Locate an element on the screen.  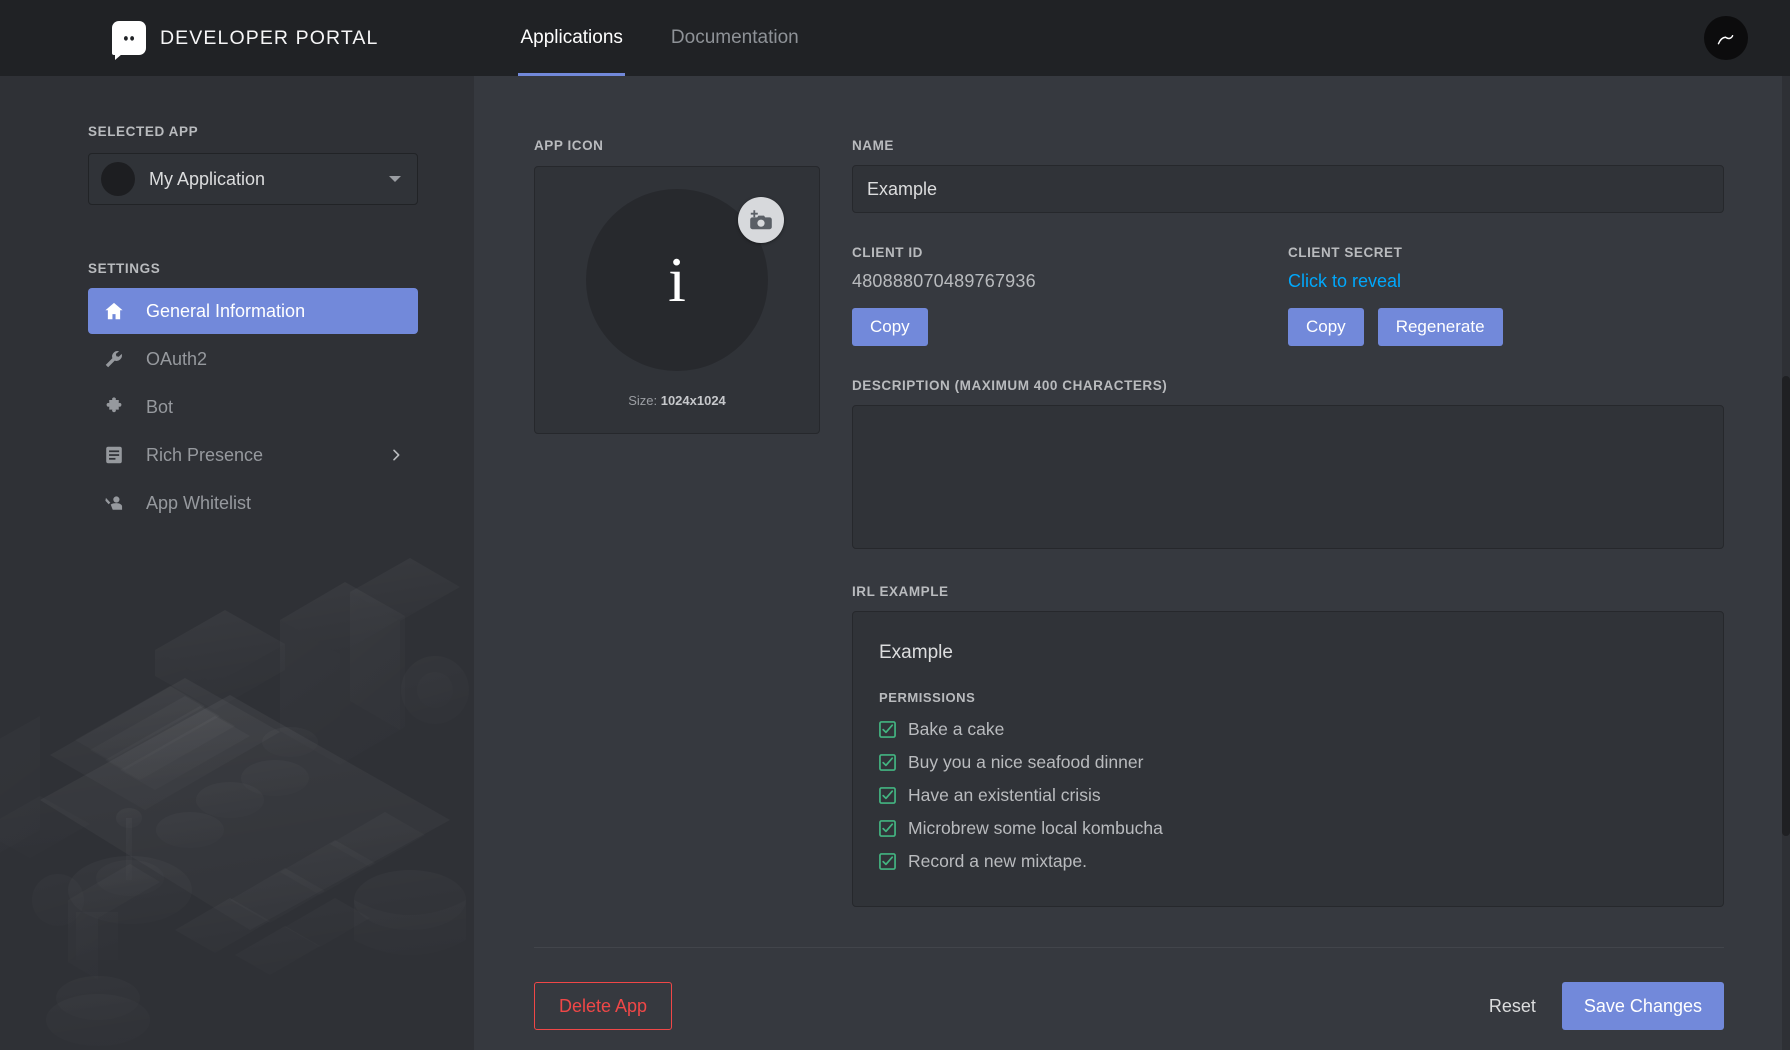
sidebar-item-oauth2: OAuth2 is located at coordinates (253, 359).